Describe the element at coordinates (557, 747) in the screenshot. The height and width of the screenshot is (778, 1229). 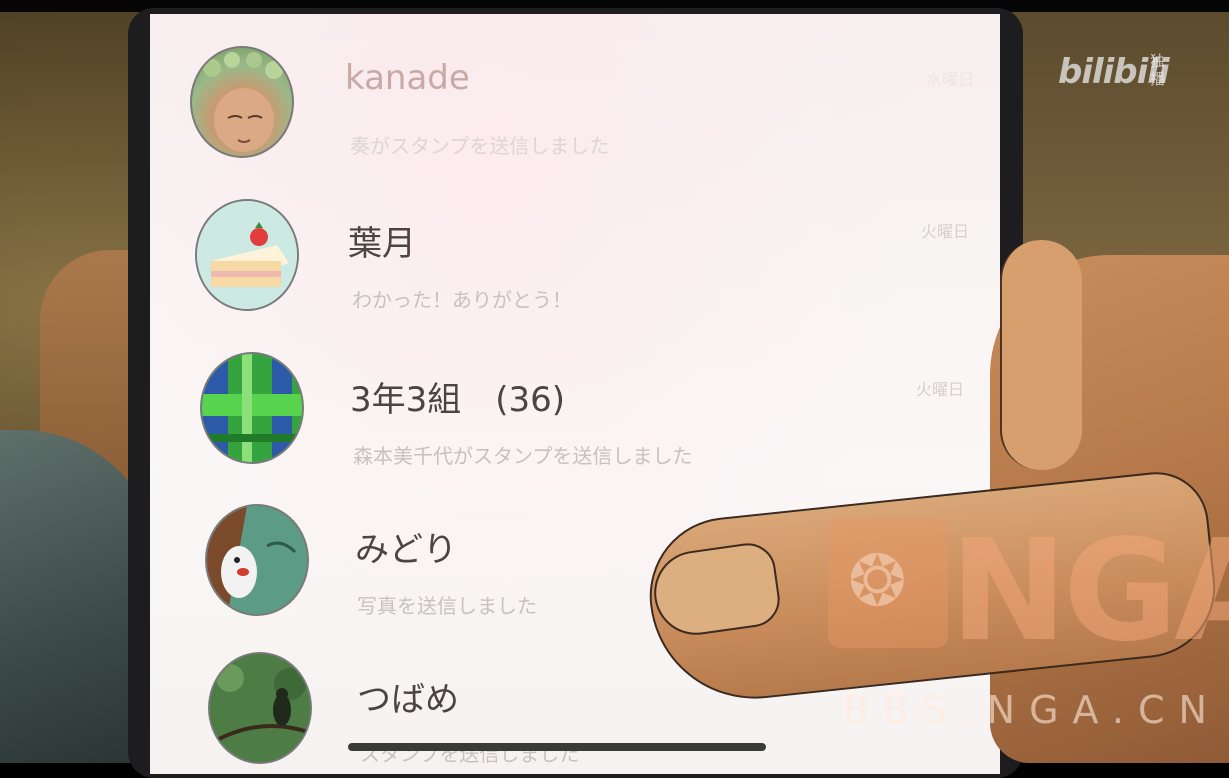
I see `home-indicator` at that location.